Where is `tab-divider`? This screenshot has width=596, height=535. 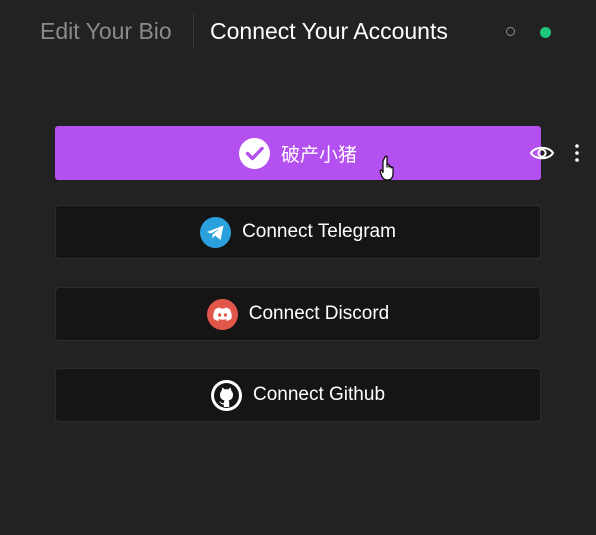
tab-divider is located at coordinates (193, 31).